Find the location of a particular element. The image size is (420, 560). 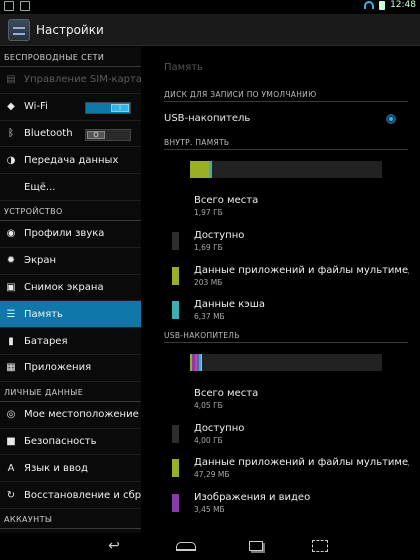

display-icon: ✹ is located at coordinates (11, 261).